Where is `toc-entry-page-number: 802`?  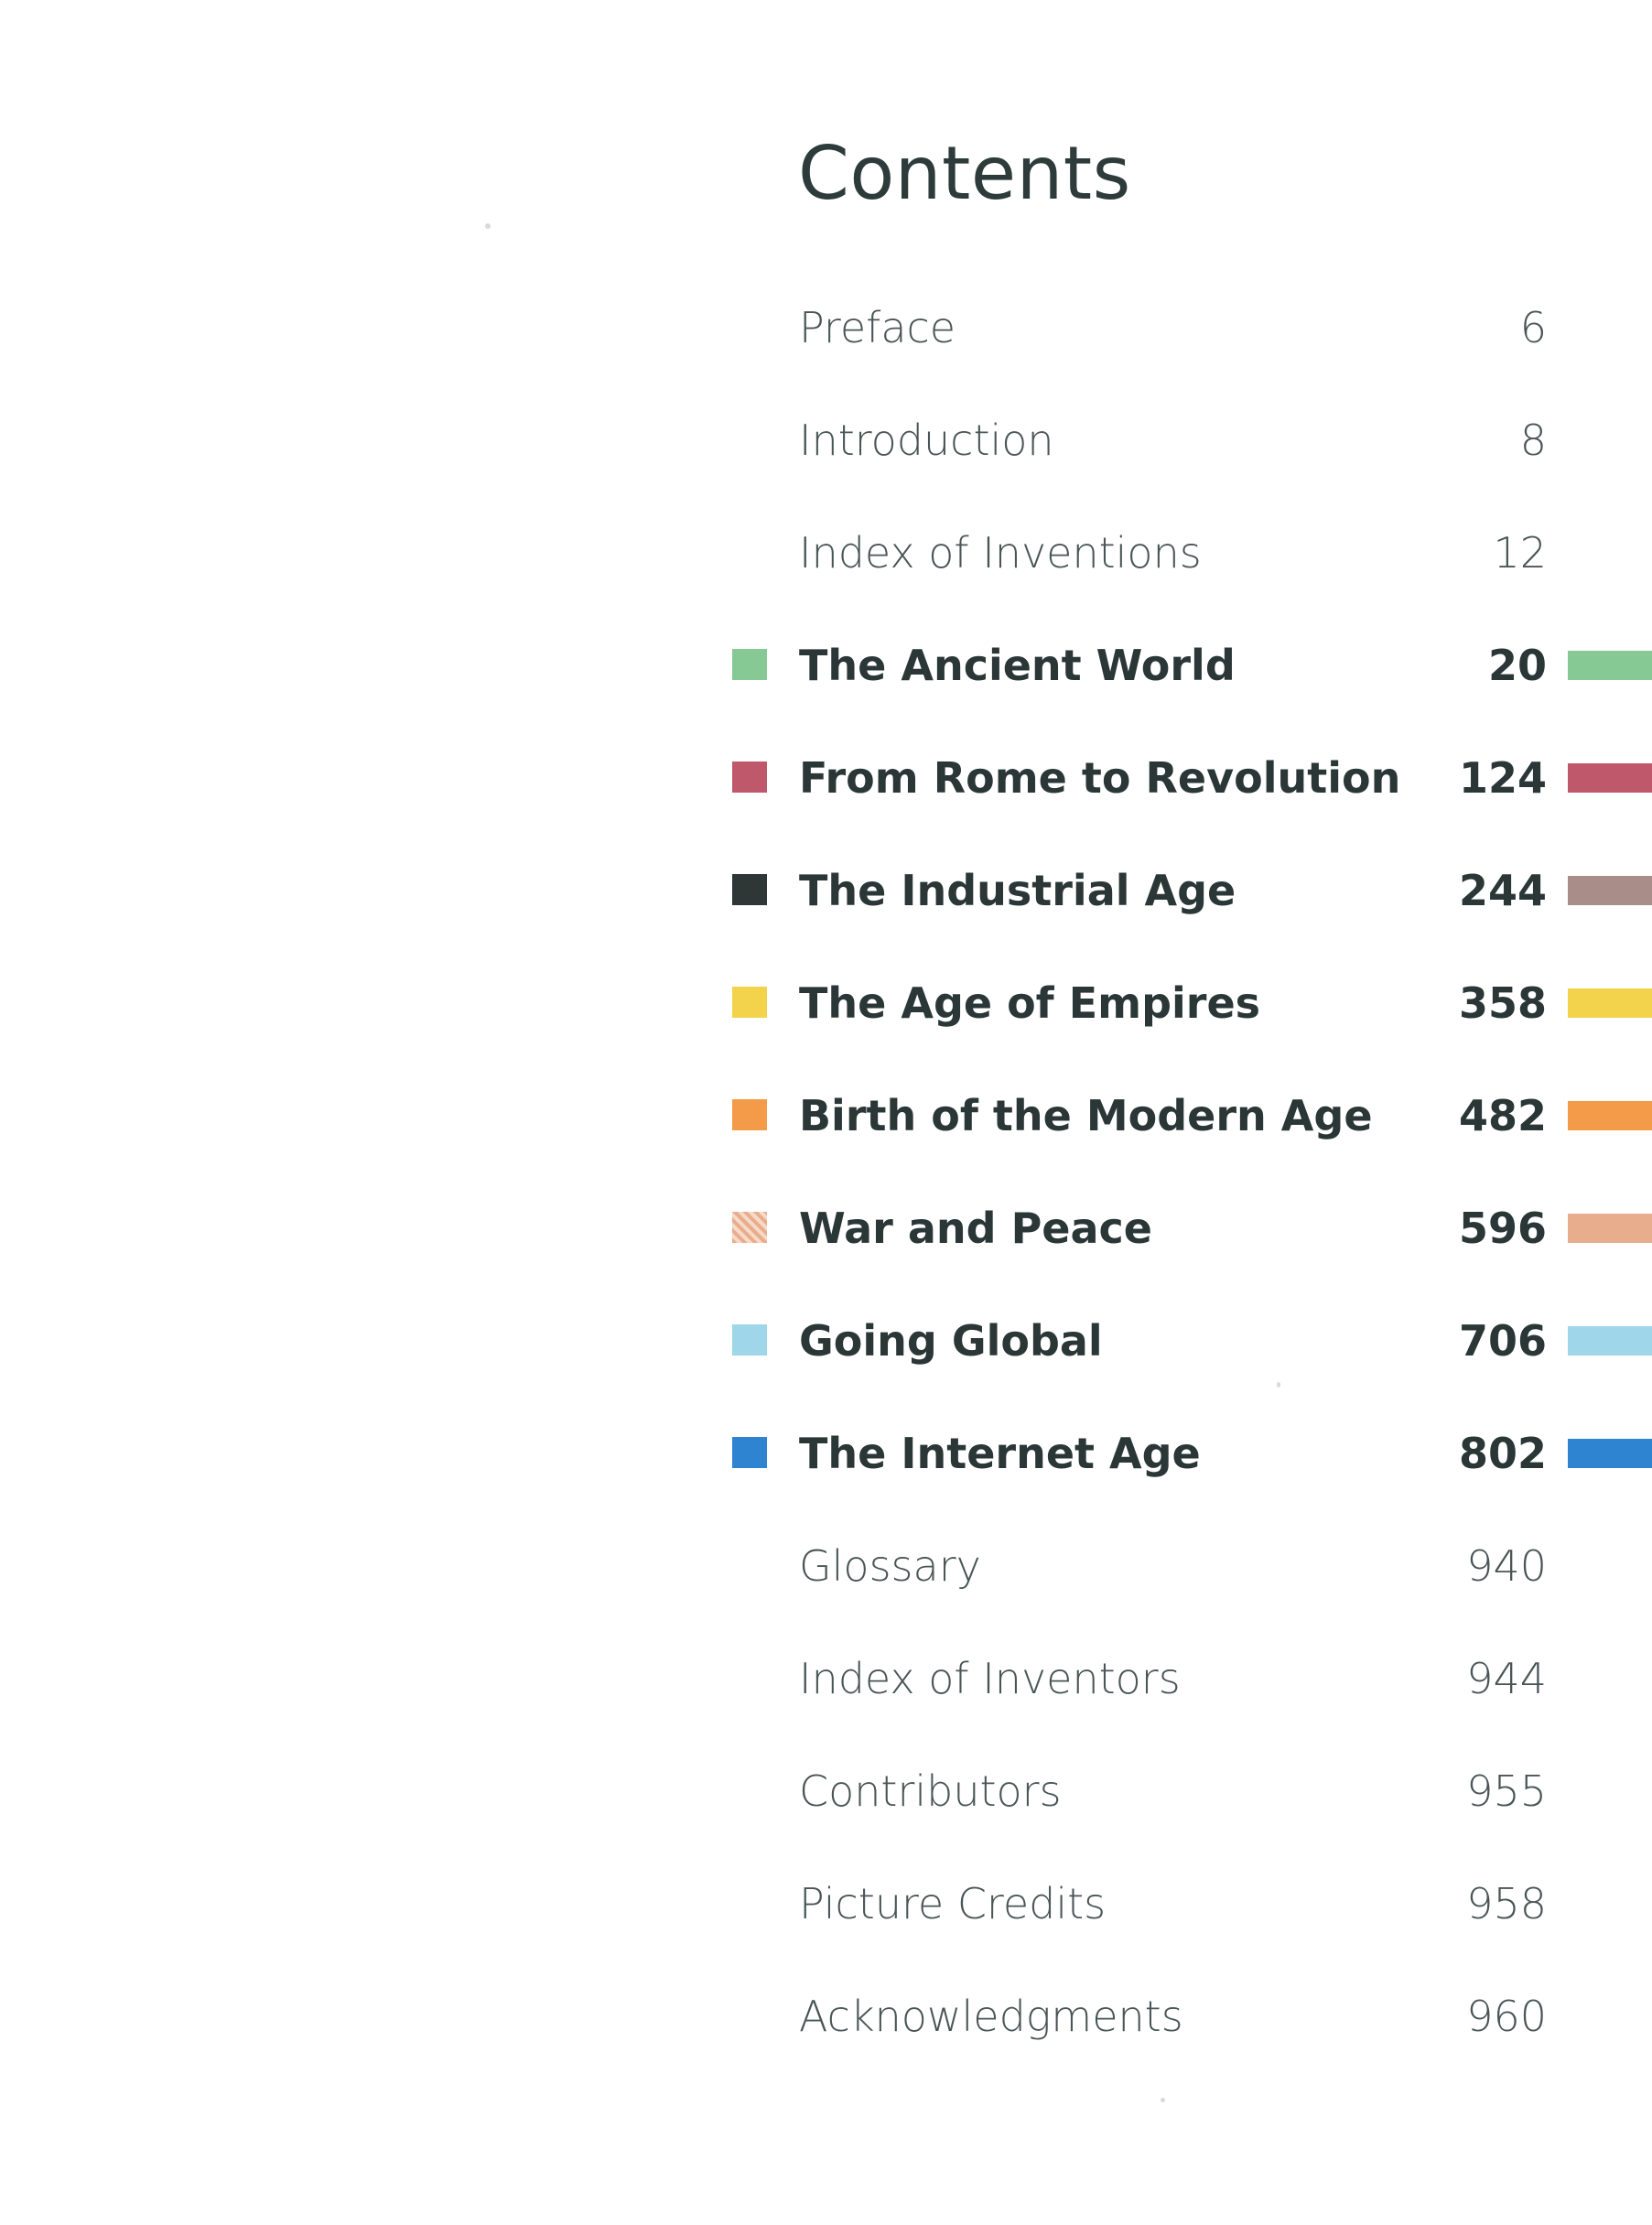 toc-entry-page-number: 802 is located at coordinates (1502, 1453).